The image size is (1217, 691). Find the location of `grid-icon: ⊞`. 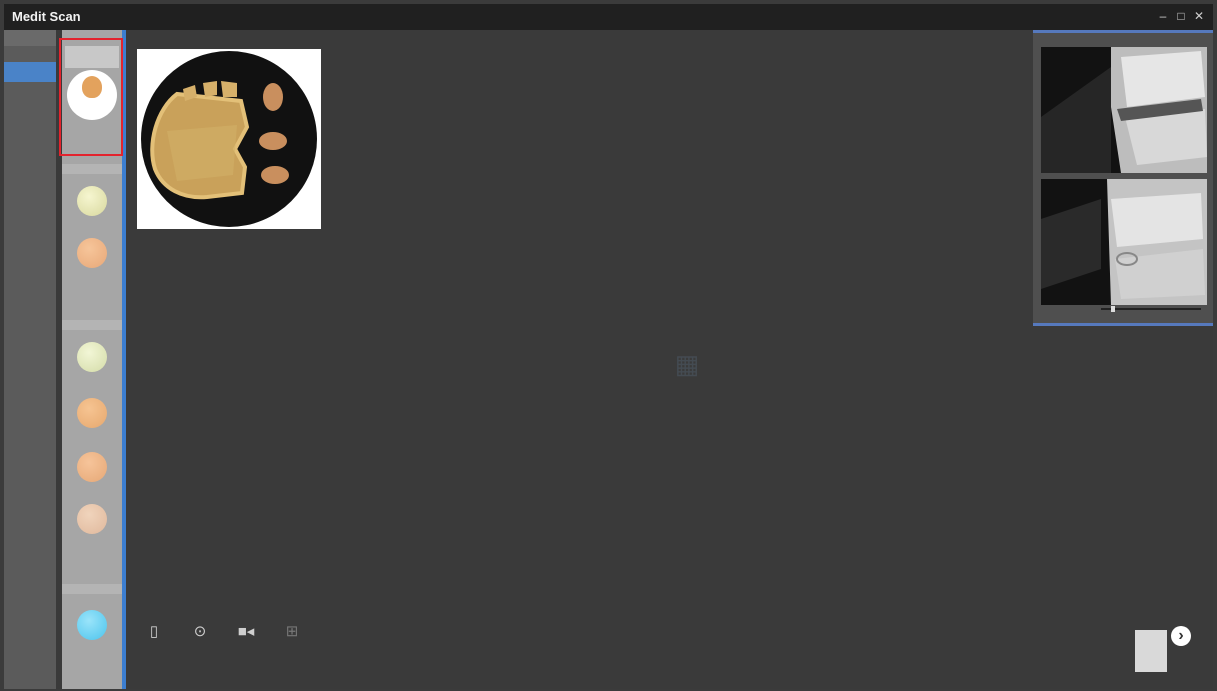

grid-icon: ⊞ is located at coordinates (292, 631).